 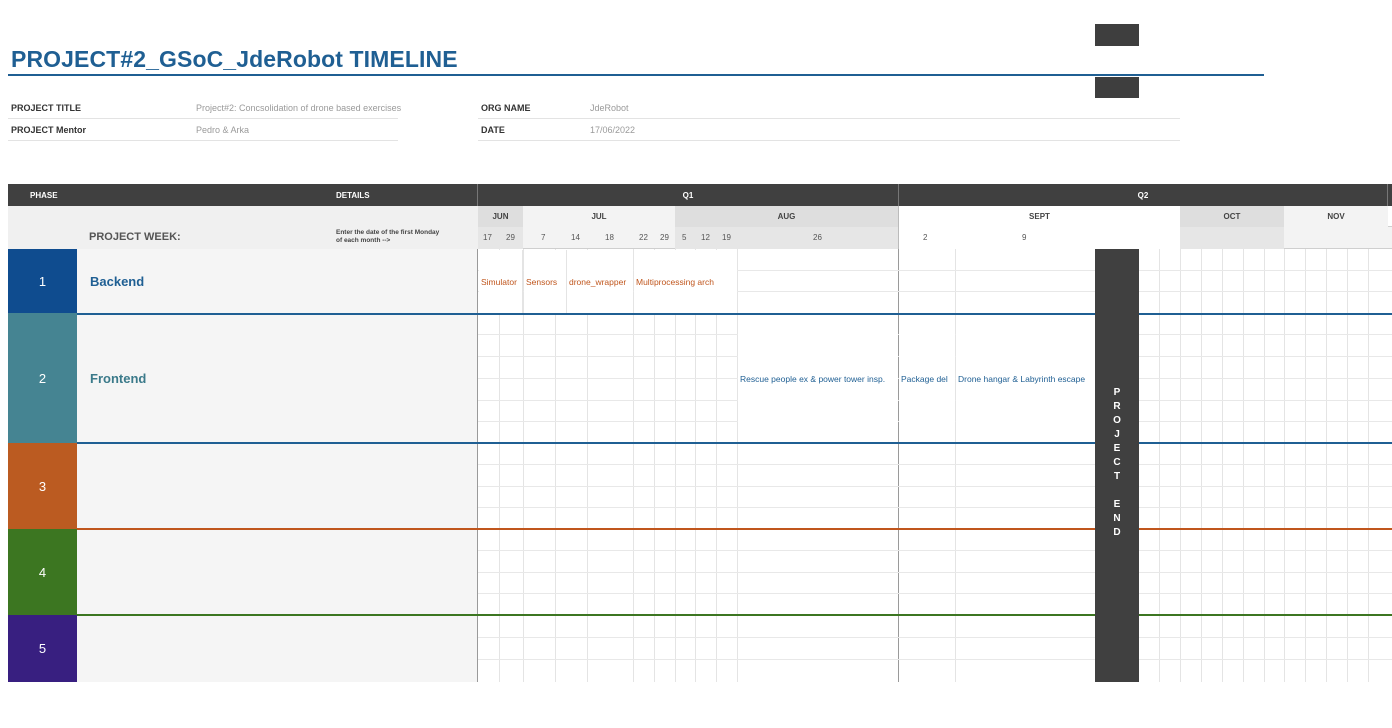 What do you see at coordinates (1336, 216) in the screenshot?
I see `month-nov: NOV` at bounding box center [1336, 216].